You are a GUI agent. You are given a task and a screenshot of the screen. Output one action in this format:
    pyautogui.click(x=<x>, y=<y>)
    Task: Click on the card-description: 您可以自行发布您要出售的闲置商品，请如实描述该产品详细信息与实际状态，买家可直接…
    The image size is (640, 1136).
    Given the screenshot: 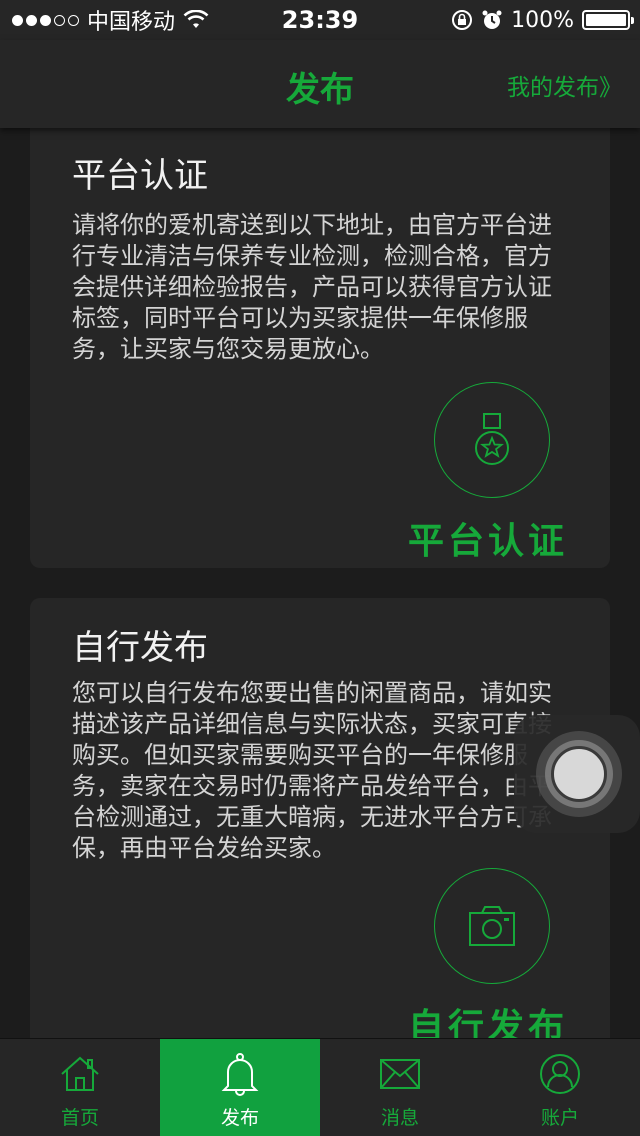 What is the action you would take?
    pyautogui.click(x=312, y=770)
    